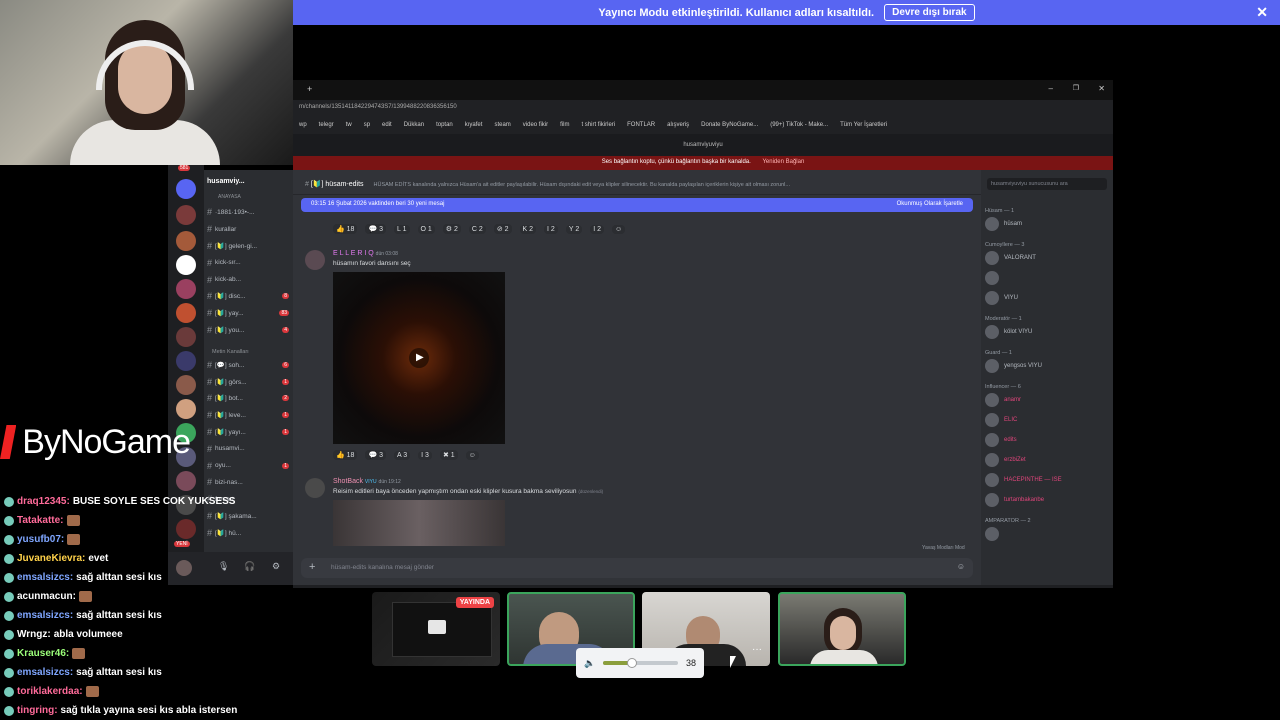 The width and height of the screenshot is (1280, 720). What do you see at coordinates (961, 566) in the screenshot?
I see `emoji-icon: ☺` at bounding box center [961, 566].